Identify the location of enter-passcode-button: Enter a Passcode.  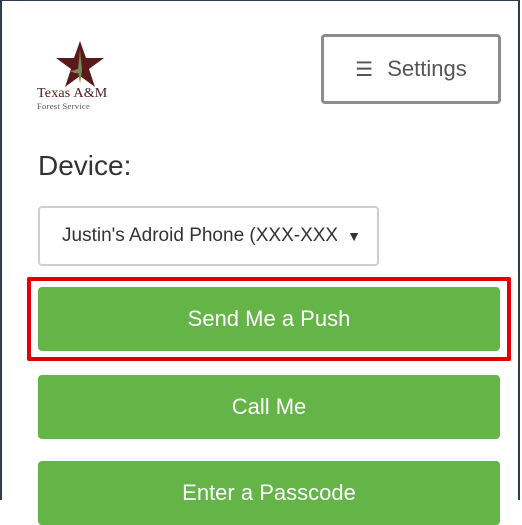
(269, 493).